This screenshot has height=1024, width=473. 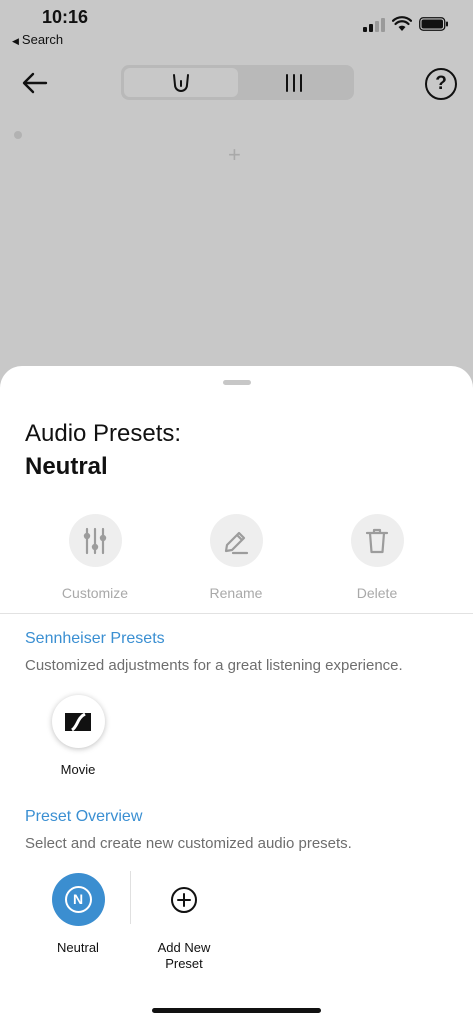 I want to click on delete-label: Delete, so click(x=377, y=593).